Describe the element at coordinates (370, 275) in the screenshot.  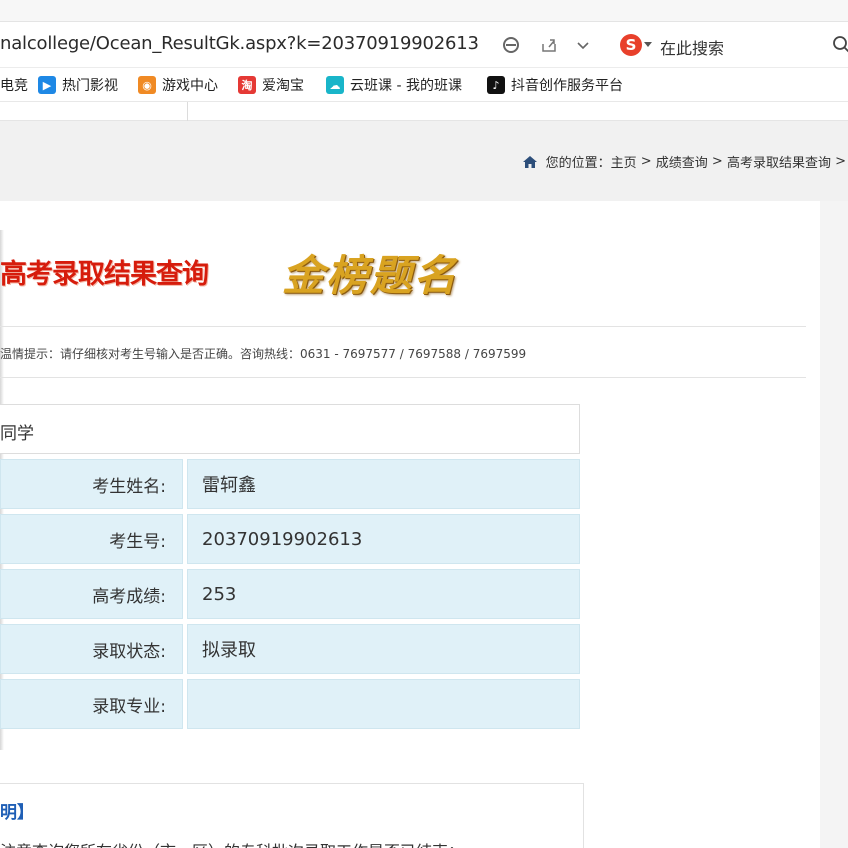
I see `banner-text: 金榜题名` at that location.